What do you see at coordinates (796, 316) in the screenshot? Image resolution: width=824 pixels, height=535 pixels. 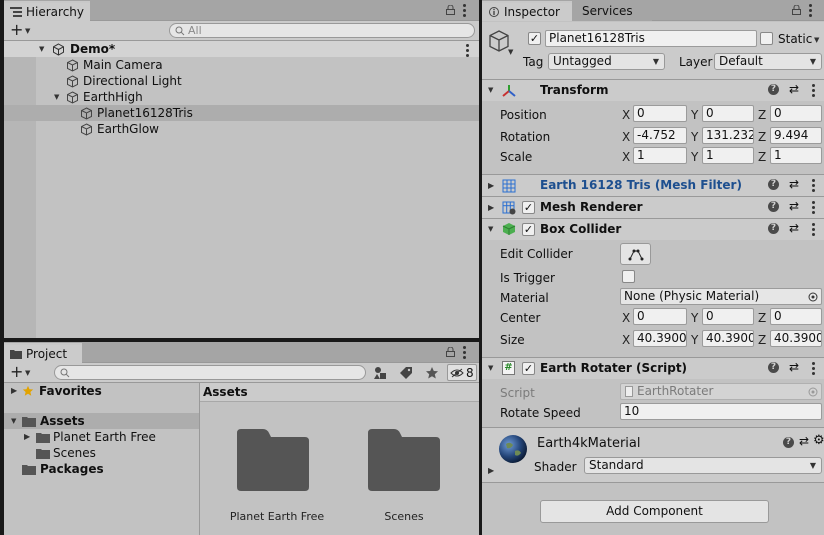 I see `center-z-input: 0` at bounding box center [796, 316].